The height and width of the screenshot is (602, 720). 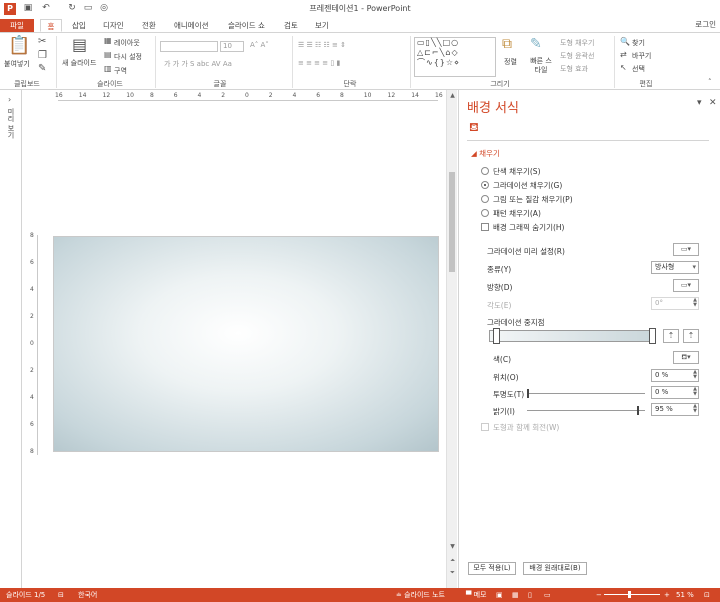 What do you see at coordinates (452, 560) in the screenshot?
I see `previous-slide-icon: ⏶` at bounding box center [452, 560].